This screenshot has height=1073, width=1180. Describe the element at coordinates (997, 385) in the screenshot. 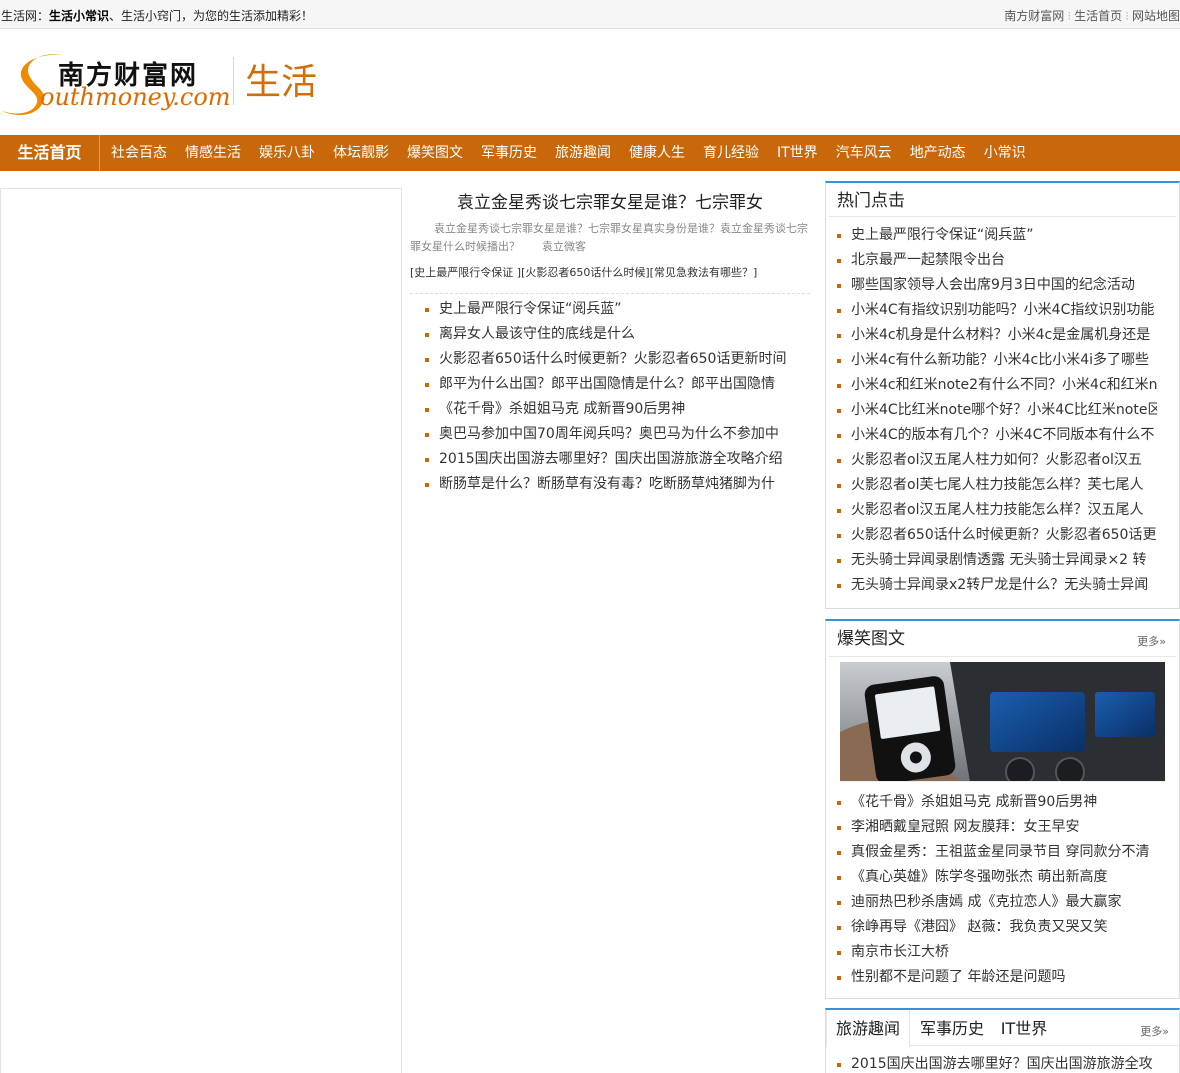

I see `list-item: 小米4c和红米note2有什么不同？小米4c和红米n` at that location.